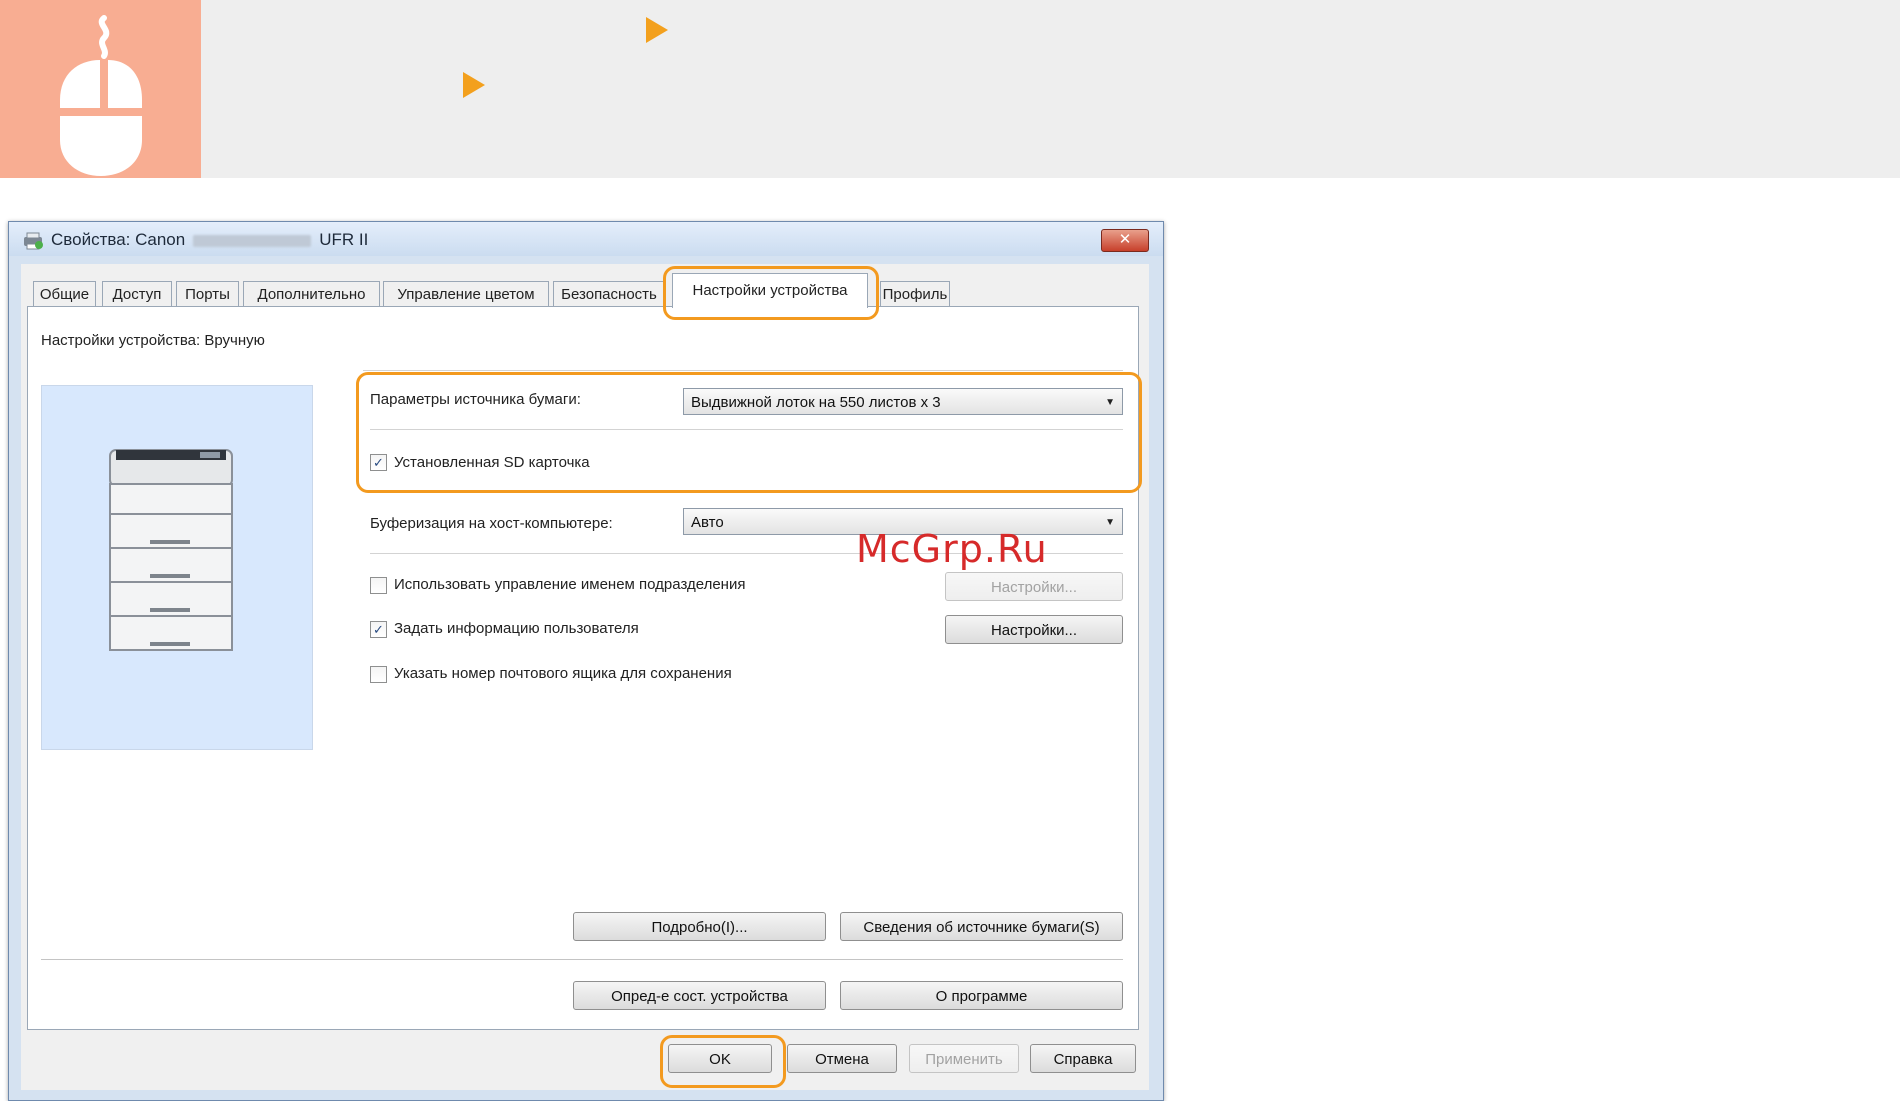 This screenshot has height=1101, width=1900. What do you see at coordinates (466, 294) in the screenshot?
I see `tab-color-management: Управление цветом` at bounding box center [466, 294].